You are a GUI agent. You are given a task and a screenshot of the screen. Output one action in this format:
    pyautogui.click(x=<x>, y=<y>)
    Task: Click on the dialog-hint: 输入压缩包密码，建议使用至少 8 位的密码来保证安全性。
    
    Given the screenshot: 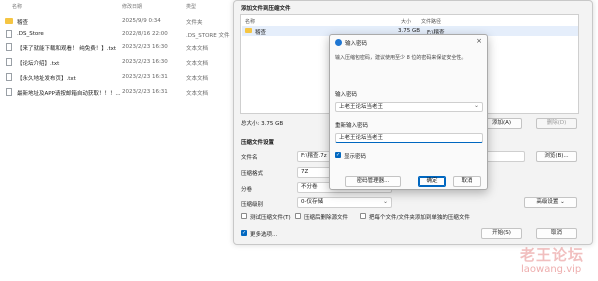 What is the action you would take?
    pyautogui.click(x=401, y=58)
    